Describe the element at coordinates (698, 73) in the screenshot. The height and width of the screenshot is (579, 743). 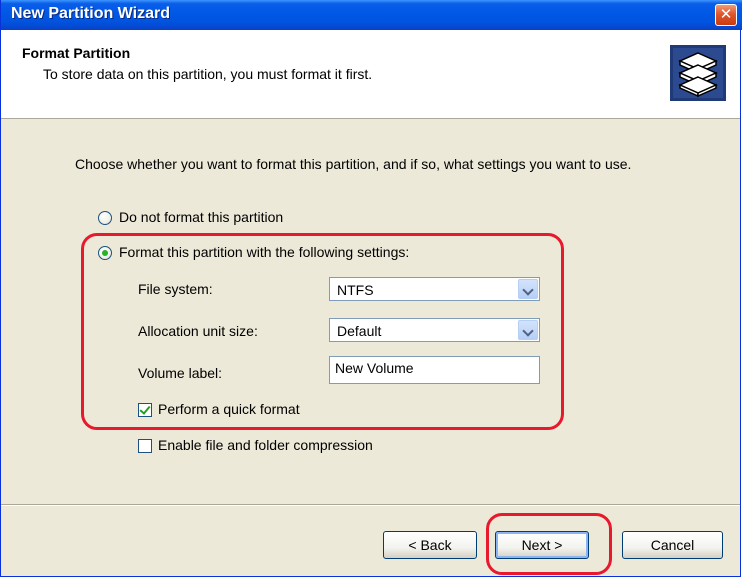
I see `disk-stack-icon` at that location.